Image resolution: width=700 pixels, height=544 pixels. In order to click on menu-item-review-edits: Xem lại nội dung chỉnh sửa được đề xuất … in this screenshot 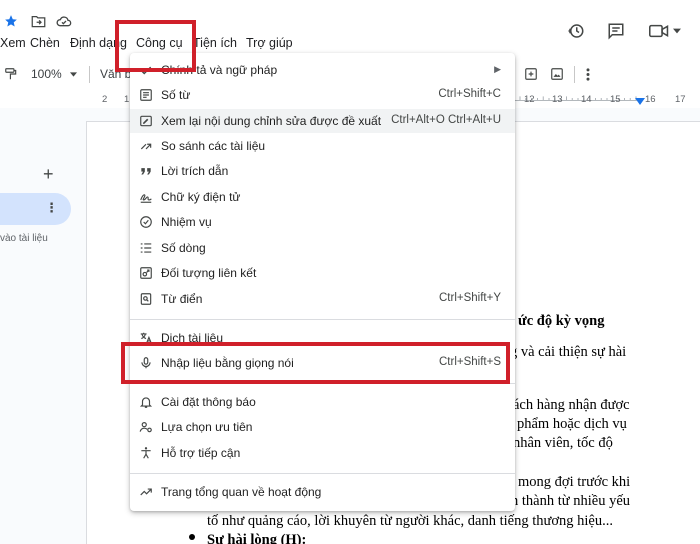, I will do `click(322, 121)`.